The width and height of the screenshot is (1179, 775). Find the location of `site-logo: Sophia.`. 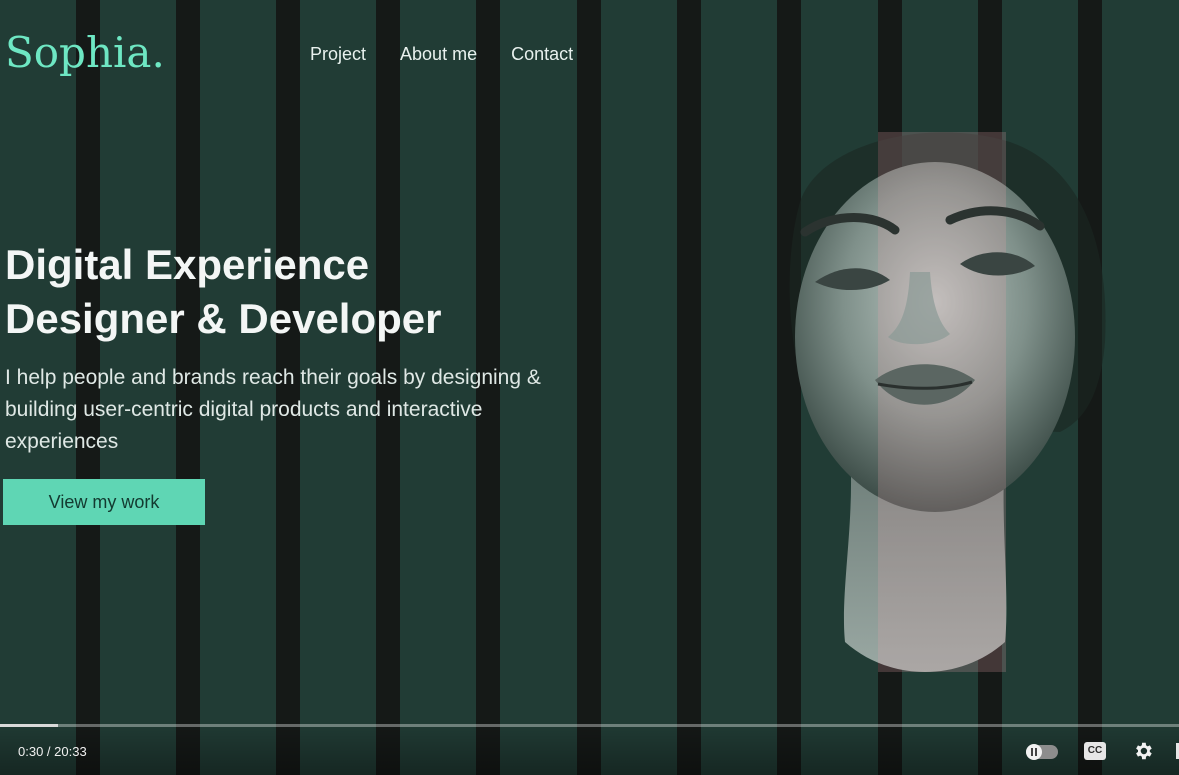

site-logo: Sophia. is located at coordinates (85, 52).